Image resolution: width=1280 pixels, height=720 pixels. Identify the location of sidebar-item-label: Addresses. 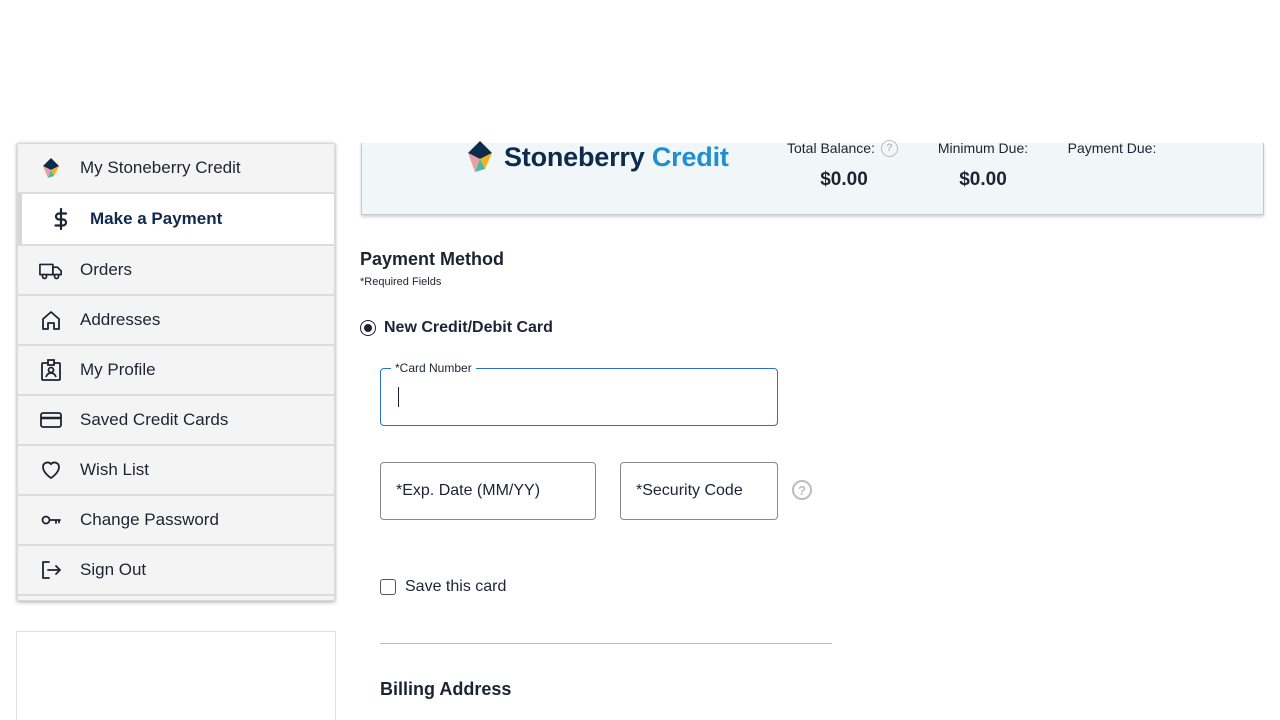
(120, 319).